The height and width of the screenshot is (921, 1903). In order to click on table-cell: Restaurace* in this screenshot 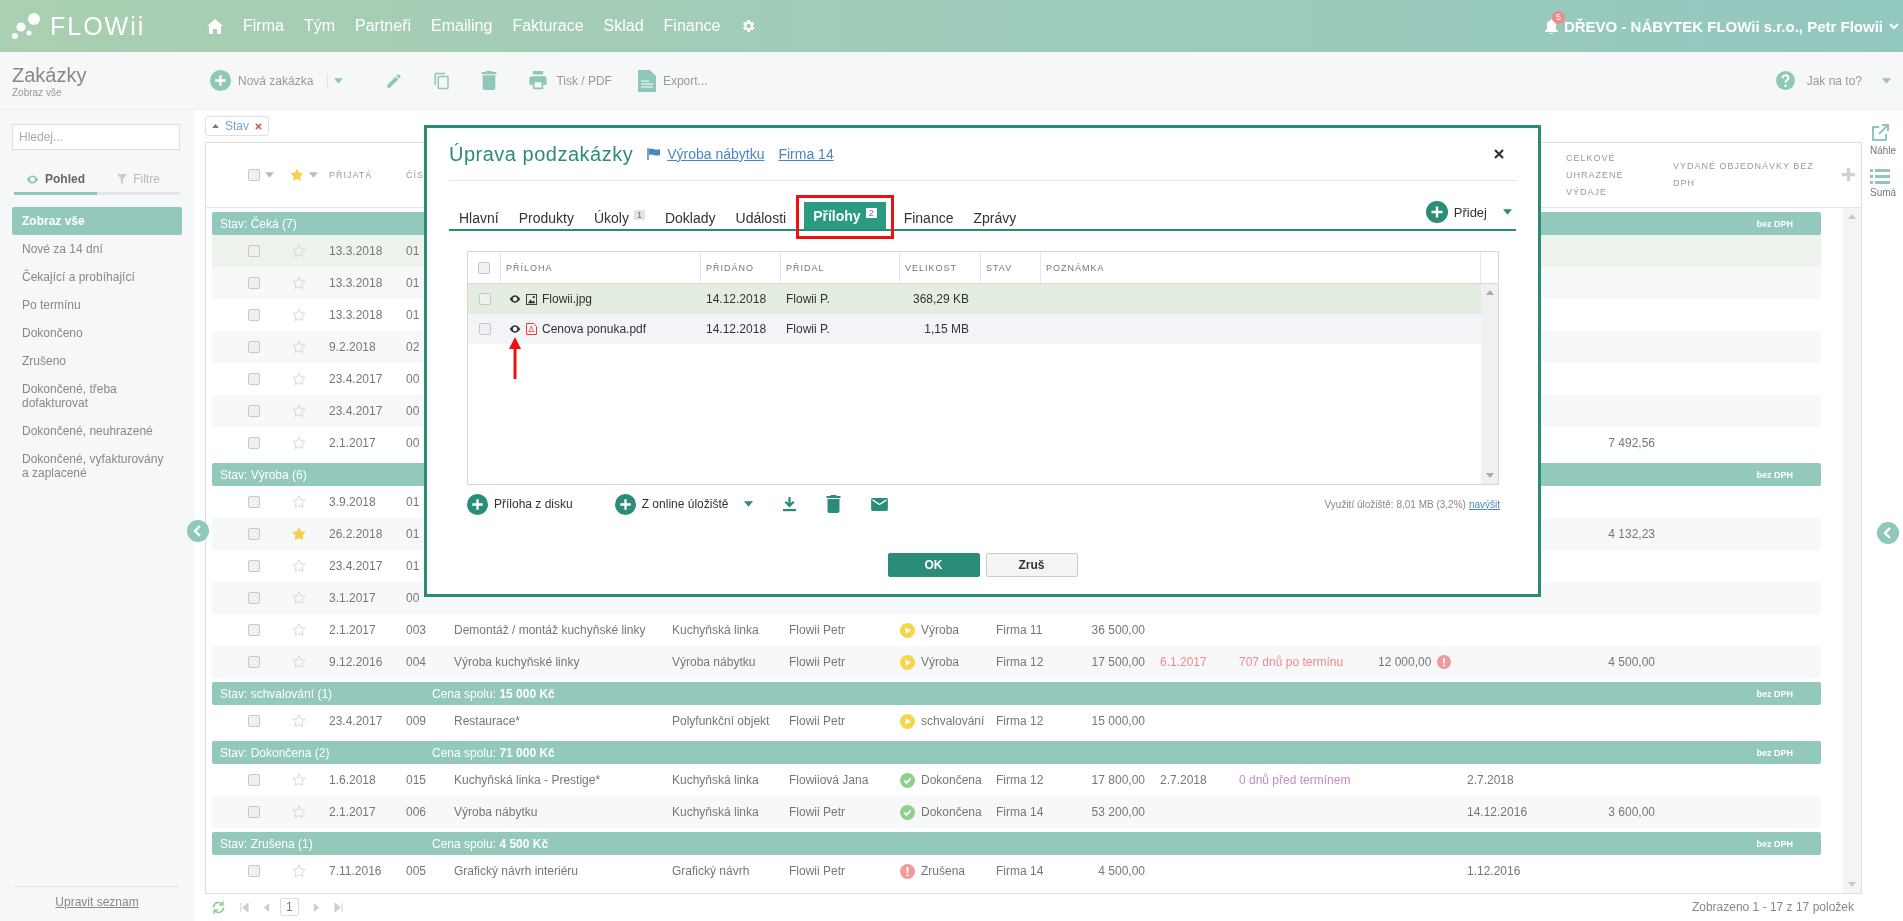, I will do `click(487, 721)`.